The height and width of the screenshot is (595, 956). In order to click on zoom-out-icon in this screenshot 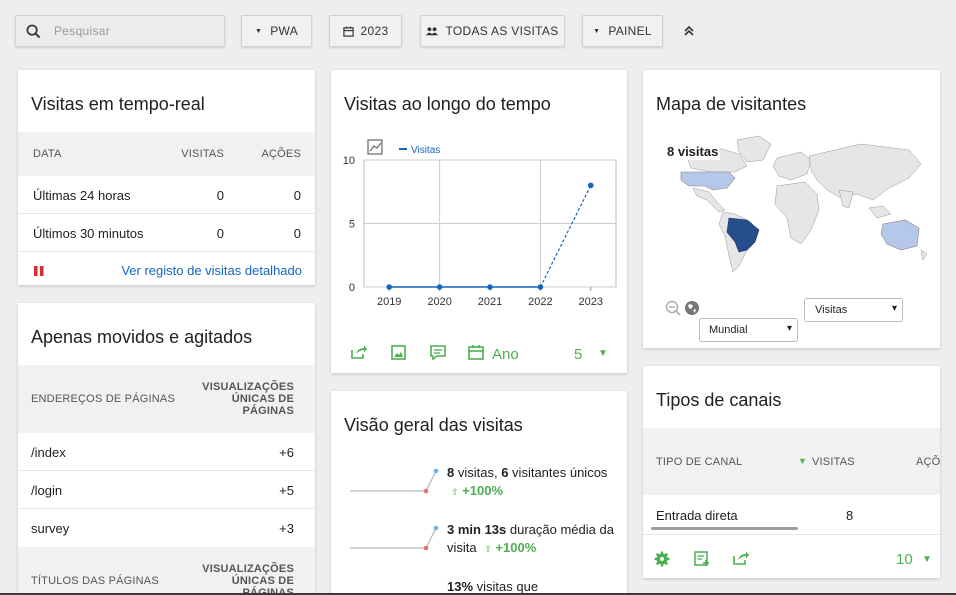, I will do `click(673, 310)`.